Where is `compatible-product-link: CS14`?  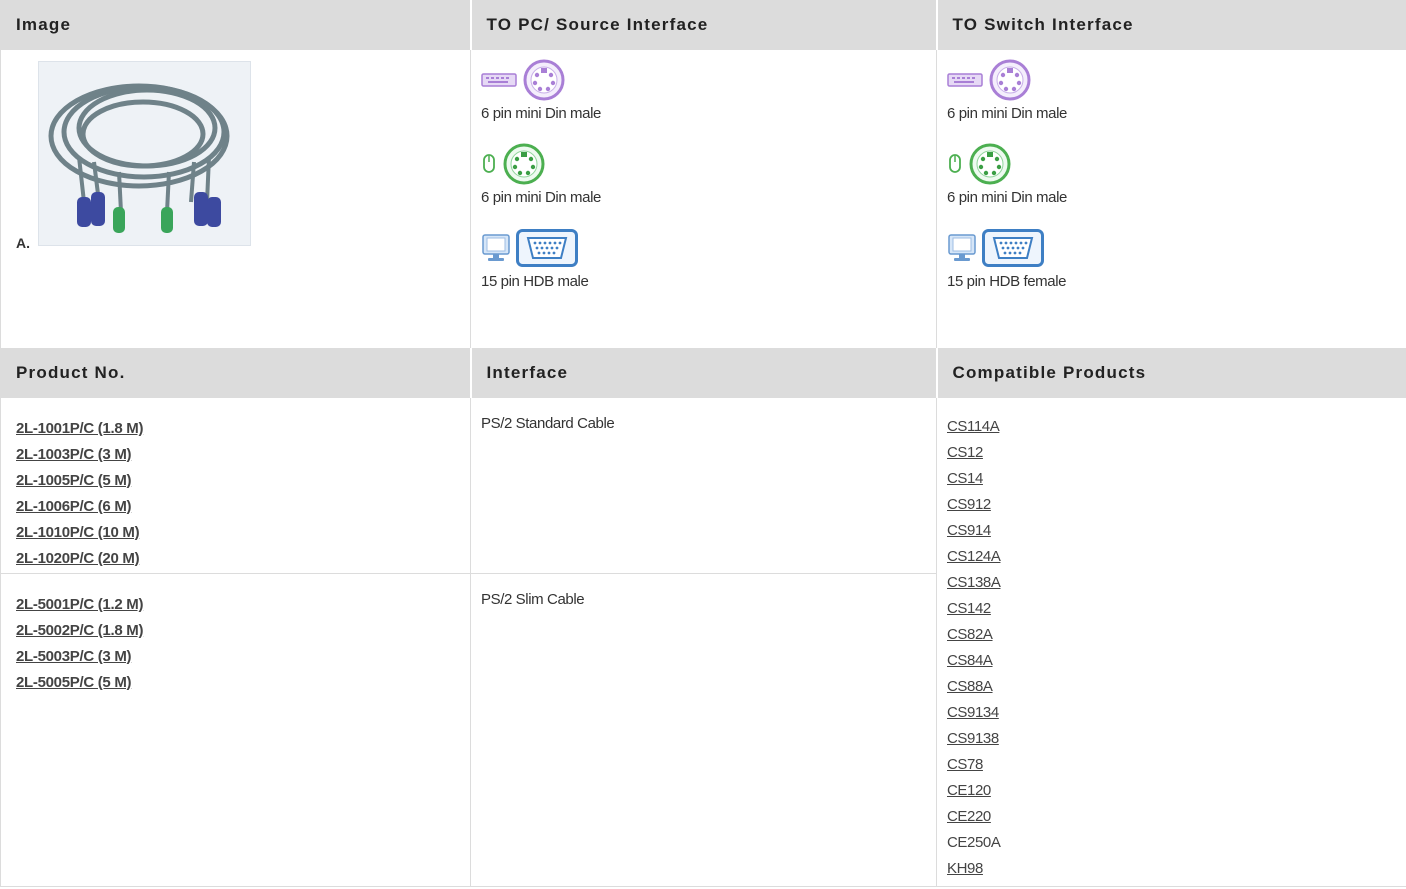
compatible-product-link: CS14 is located at coordinates (1176, 479).